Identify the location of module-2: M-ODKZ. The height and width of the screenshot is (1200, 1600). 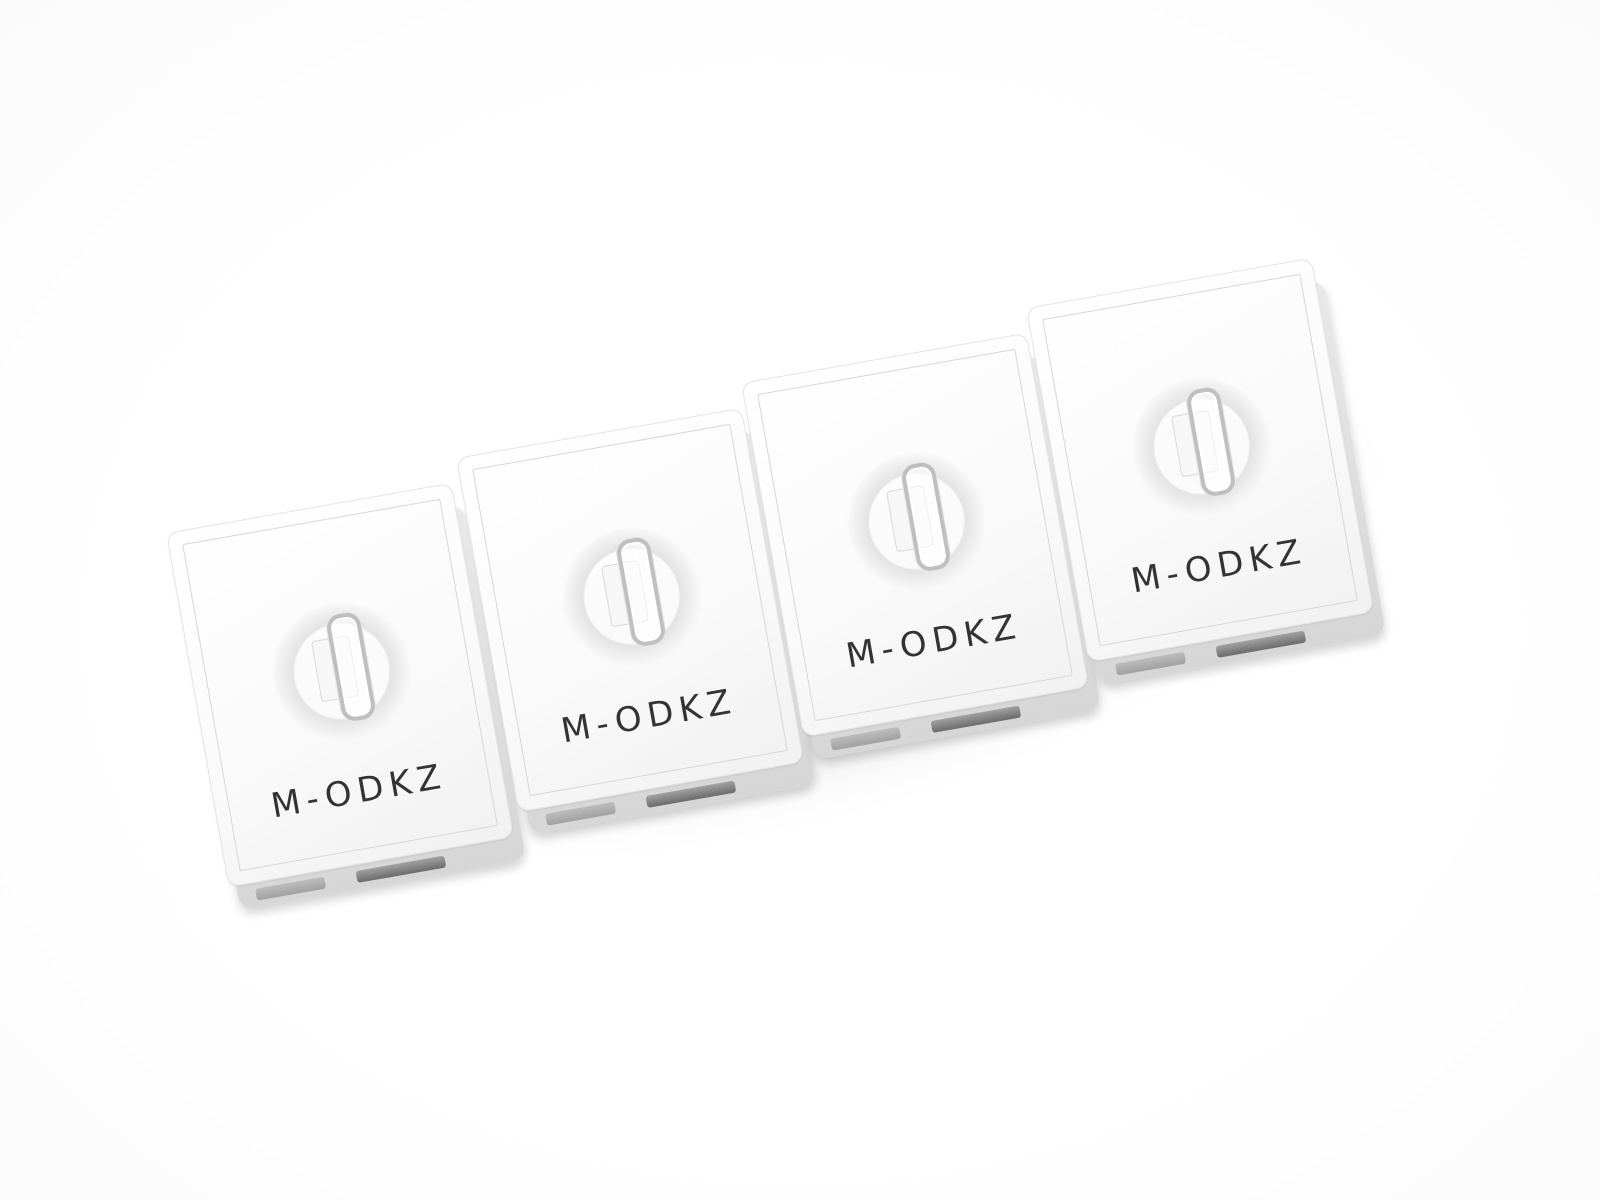
(636, 621).